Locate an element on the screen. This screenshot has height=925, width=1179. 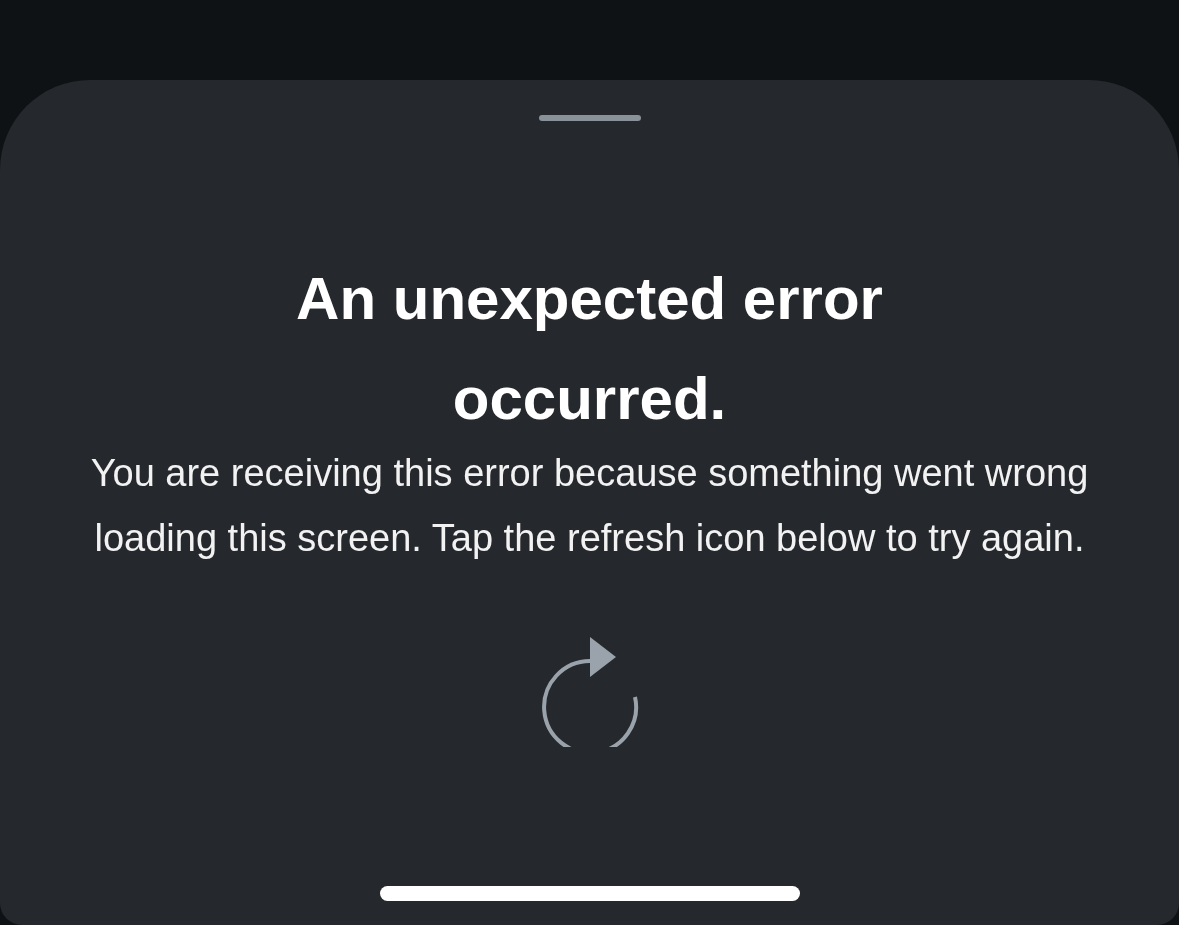
error-message: You are receiving this error because something went wrong loading this screen. Tap the refresh icon below to try again. is located at coordinates (589, 506).